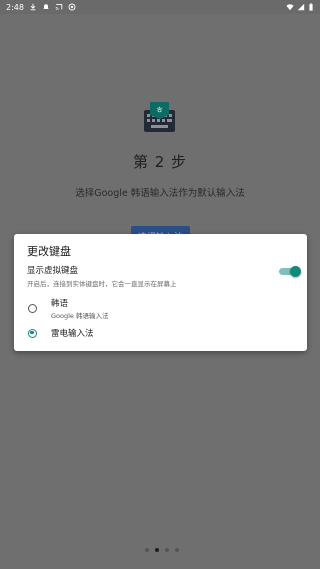 The height and width of the screenshot is (569, 320). What do you see at coordinates (290, 7) in the screenshot?
I see `wifi-icon` at bounding box center [290, 7].